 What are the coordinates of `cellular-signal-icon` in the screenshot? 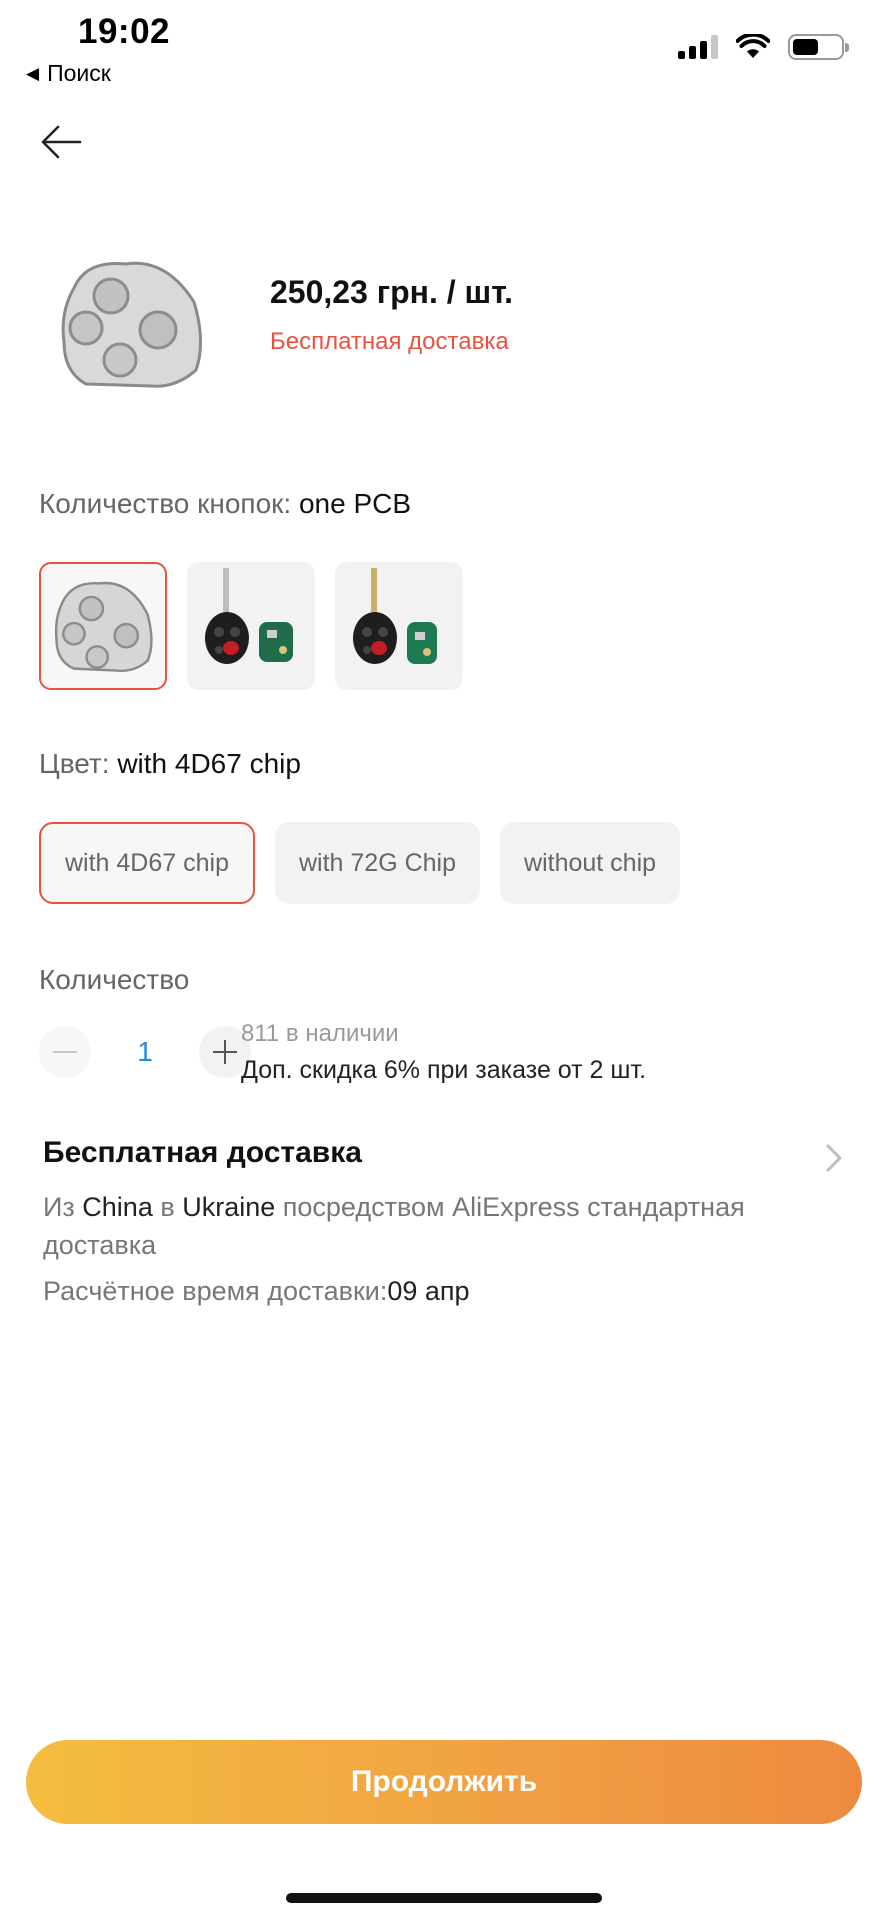 It's located at (698, 47).